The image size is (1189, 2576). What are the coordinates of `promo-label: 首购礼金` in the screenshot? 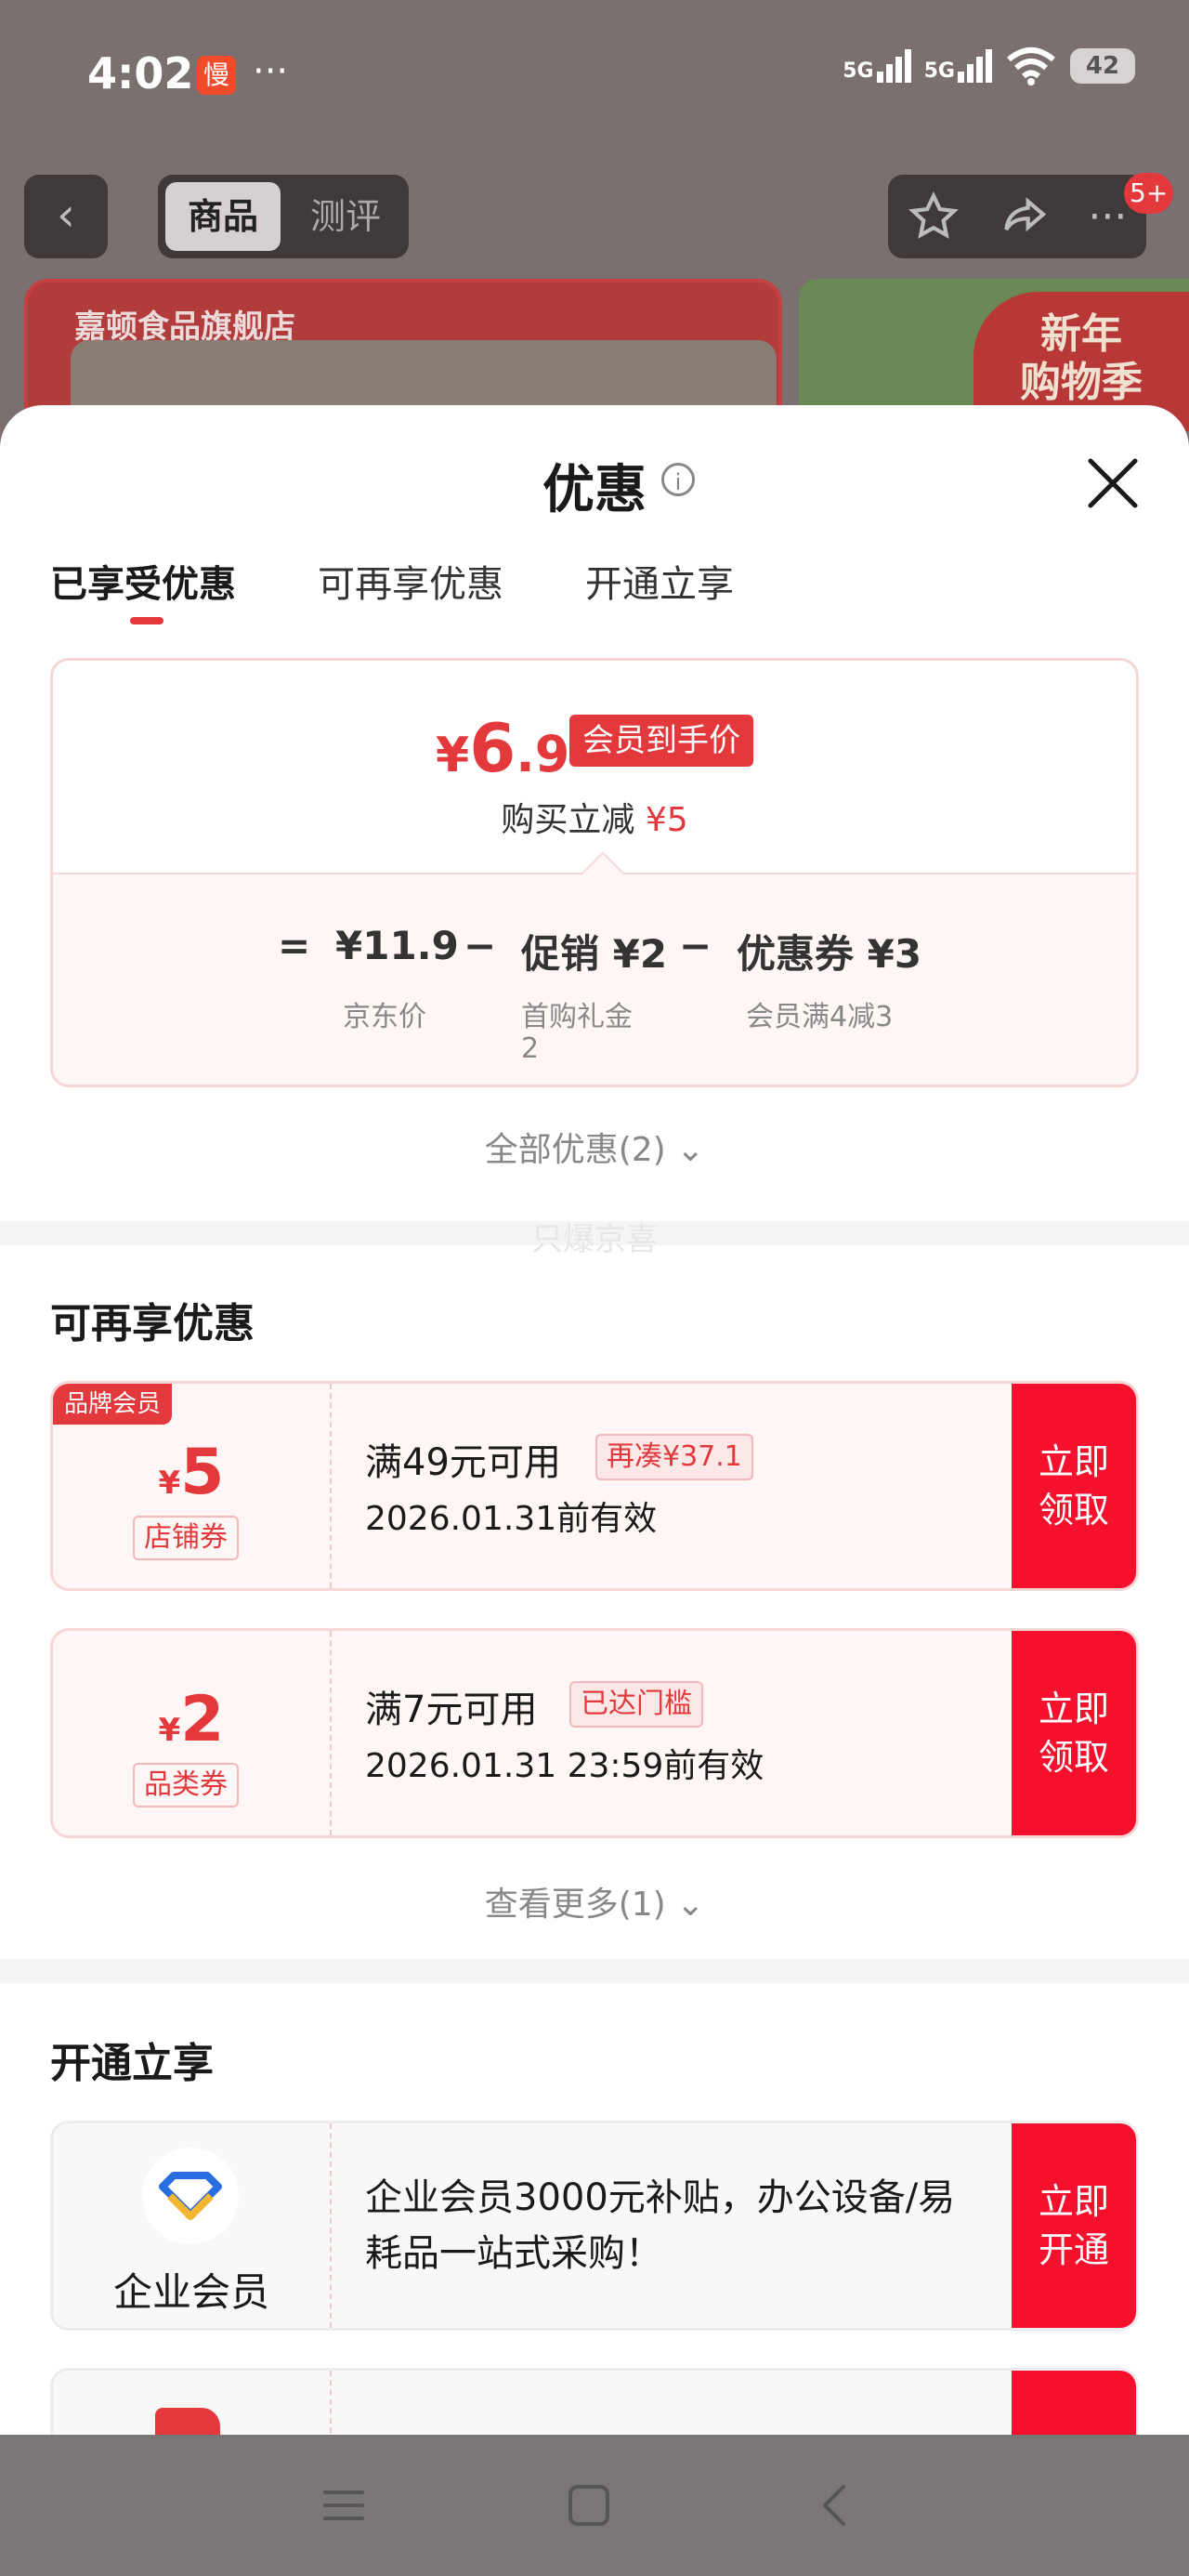 It's located at (577, 1017).